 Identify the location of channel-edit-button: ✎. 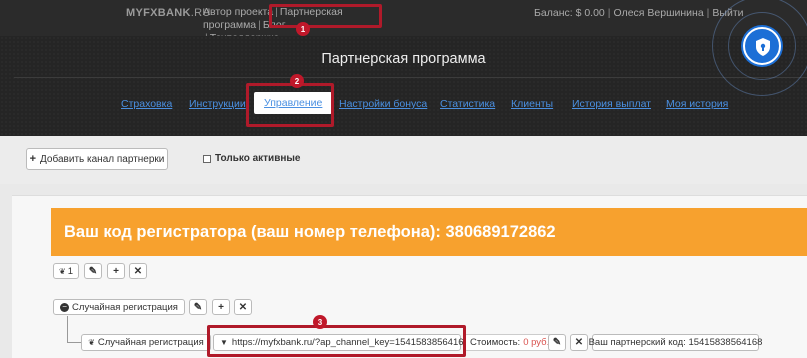
(557, 342).